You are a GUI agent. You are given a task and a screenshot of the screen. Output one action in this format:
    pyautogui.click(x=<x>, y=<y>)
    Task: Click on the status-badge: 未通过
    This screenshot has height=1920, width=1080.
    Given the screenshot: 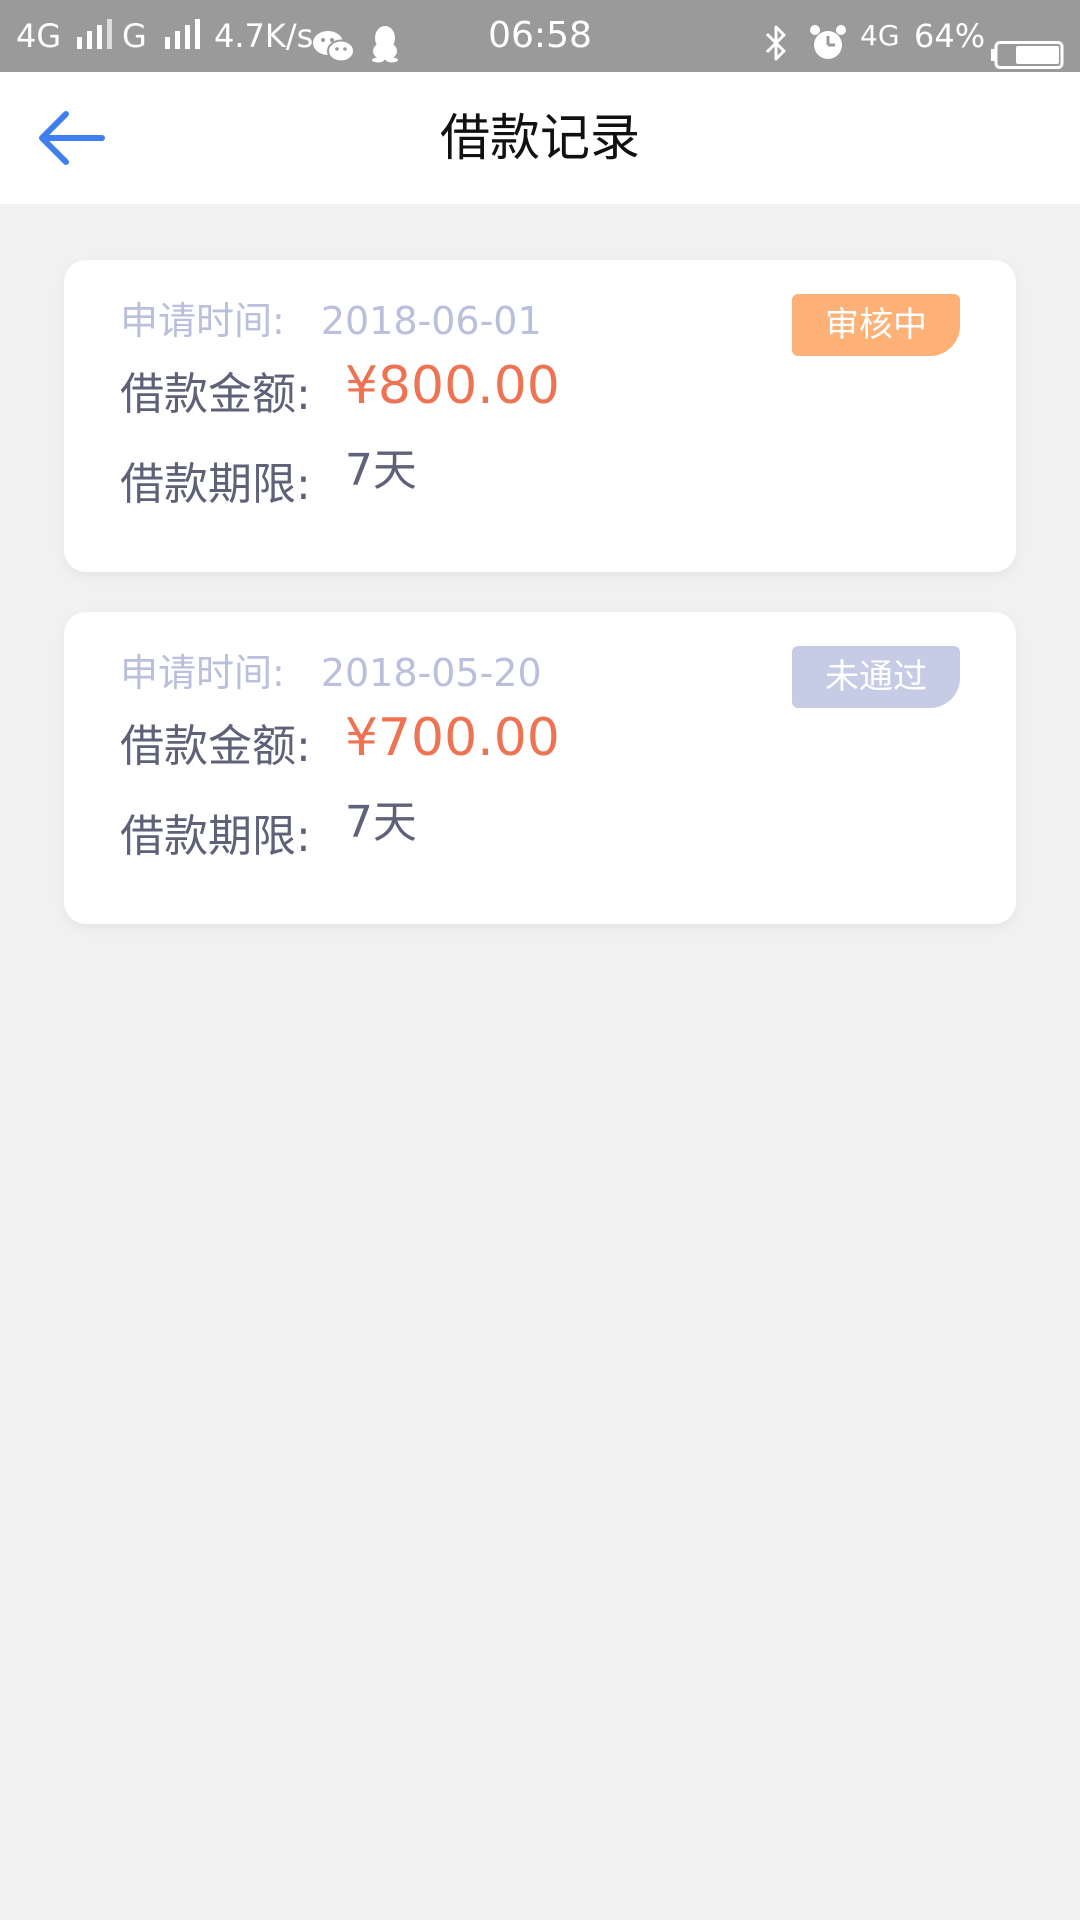 What is the action you would take?
    pyautogui.click(x=876, y=677)
    